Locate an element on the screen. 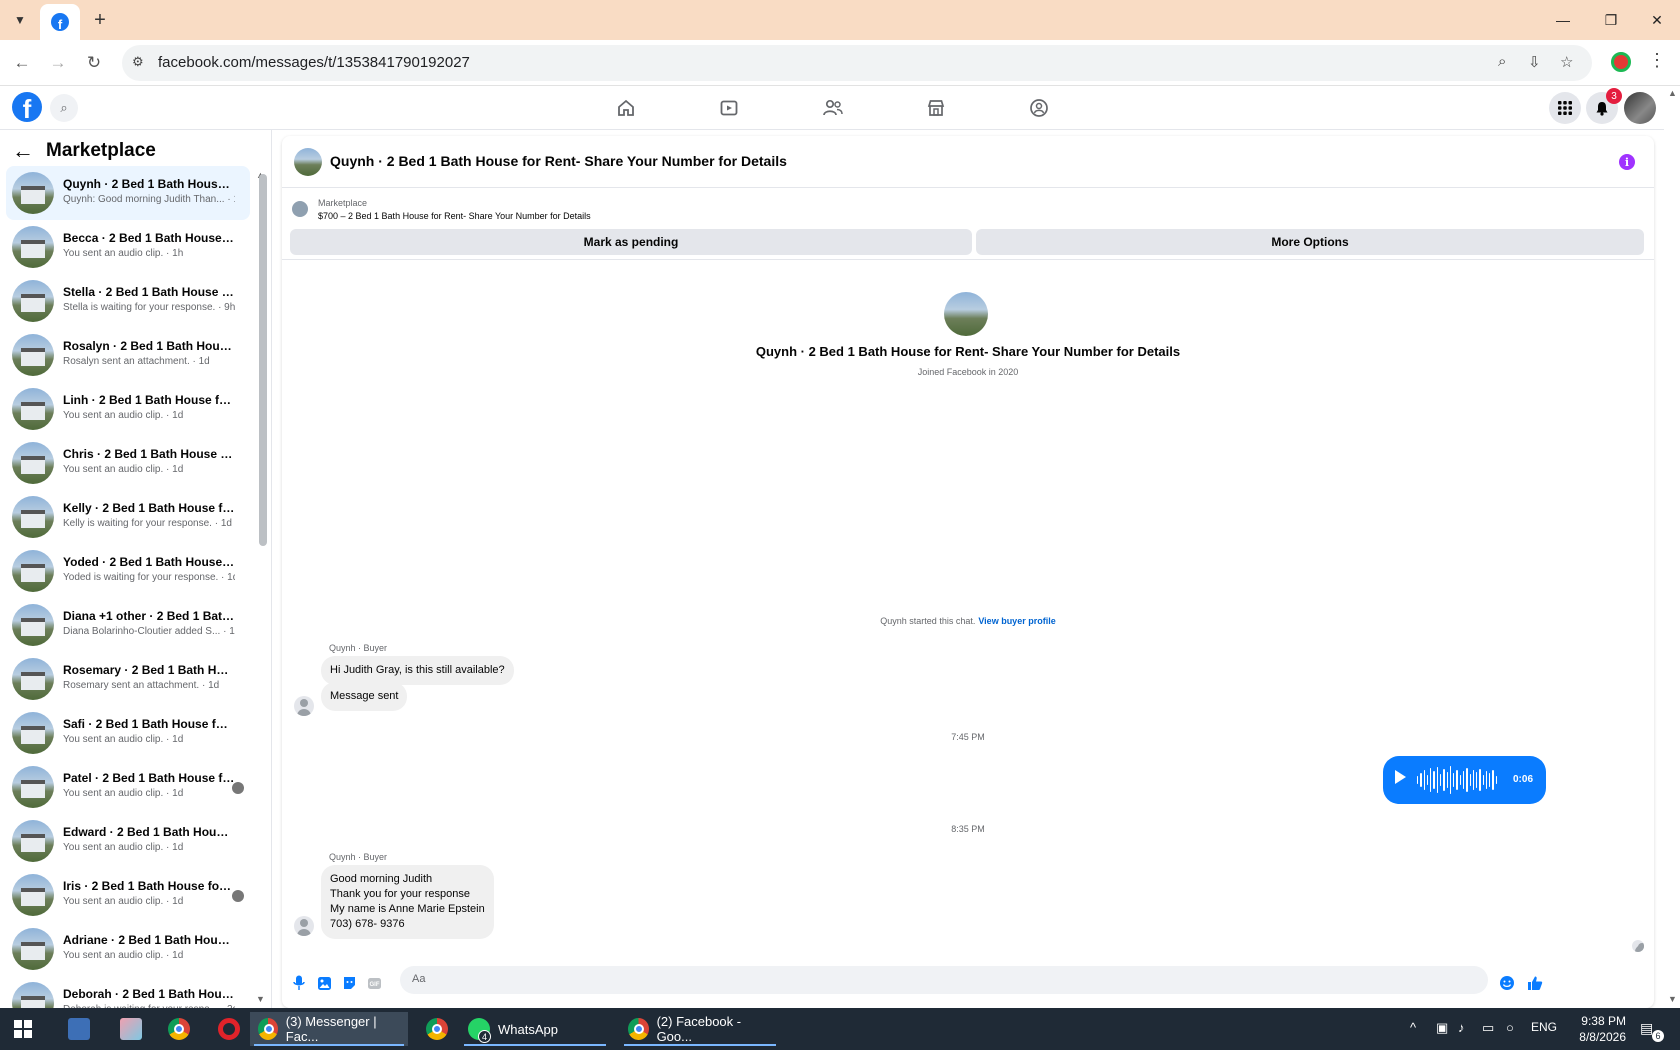  battery-icon: ○ is located at coordinates (1510, 1027).